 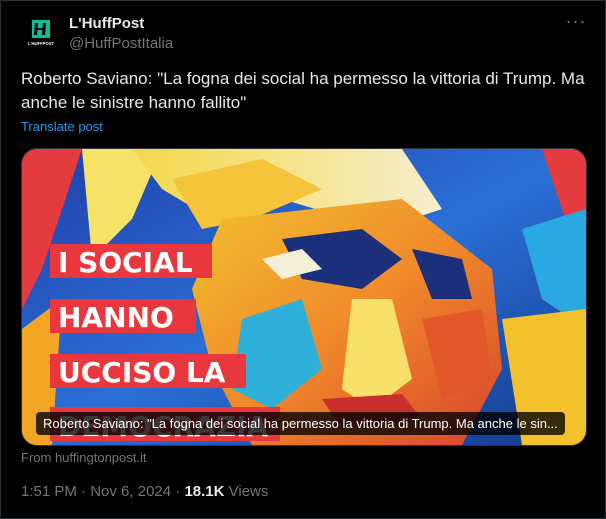 I want to click on translate-post-link: Translate post, so click(x=62, y=126).